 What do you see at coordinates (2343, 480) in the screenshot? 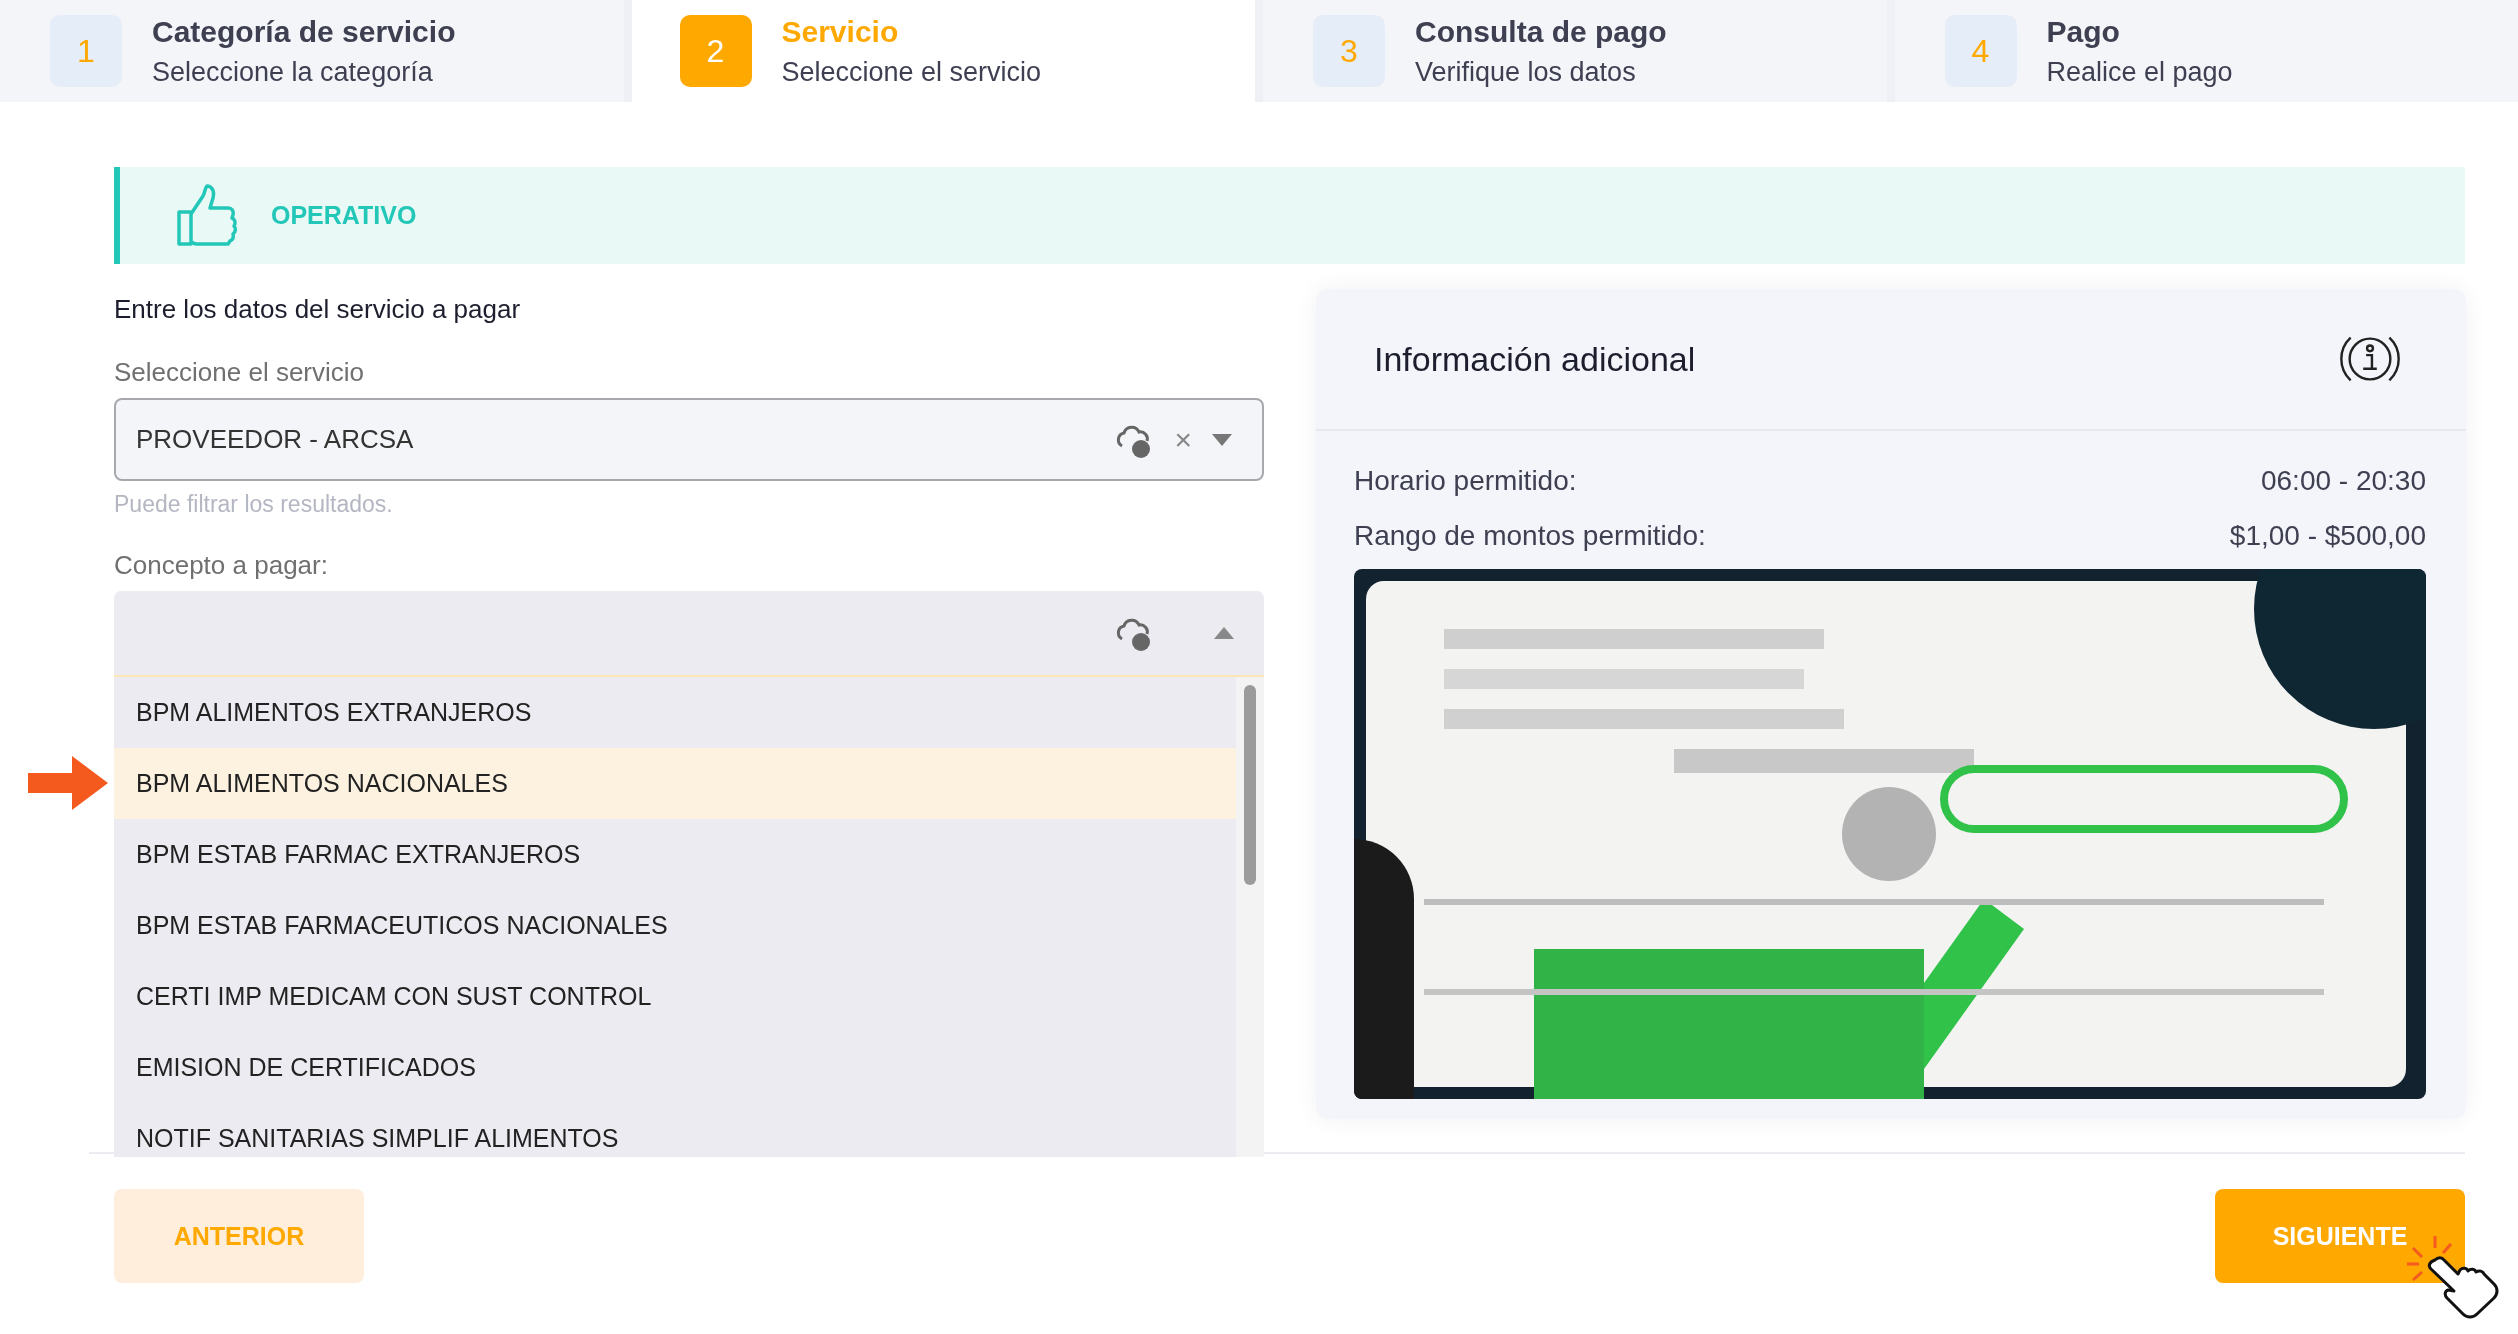
I see `info-value: 06:00 - 20:30` at bounding box center [2343, 480].